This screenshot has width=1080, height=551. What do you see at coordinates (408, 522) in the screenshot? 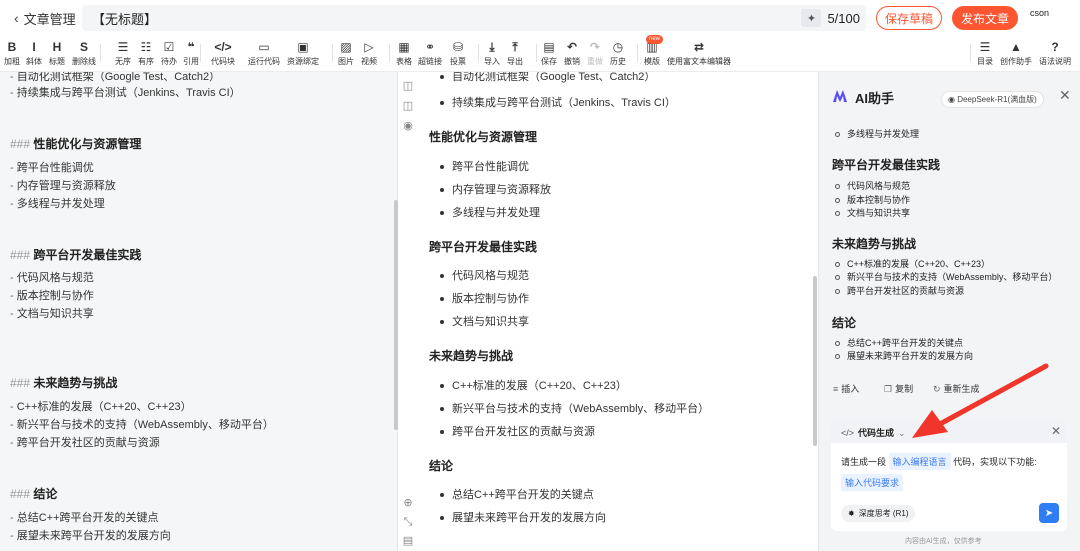
I see `expand-icon: ⤡` at bounding box center [408, 522].